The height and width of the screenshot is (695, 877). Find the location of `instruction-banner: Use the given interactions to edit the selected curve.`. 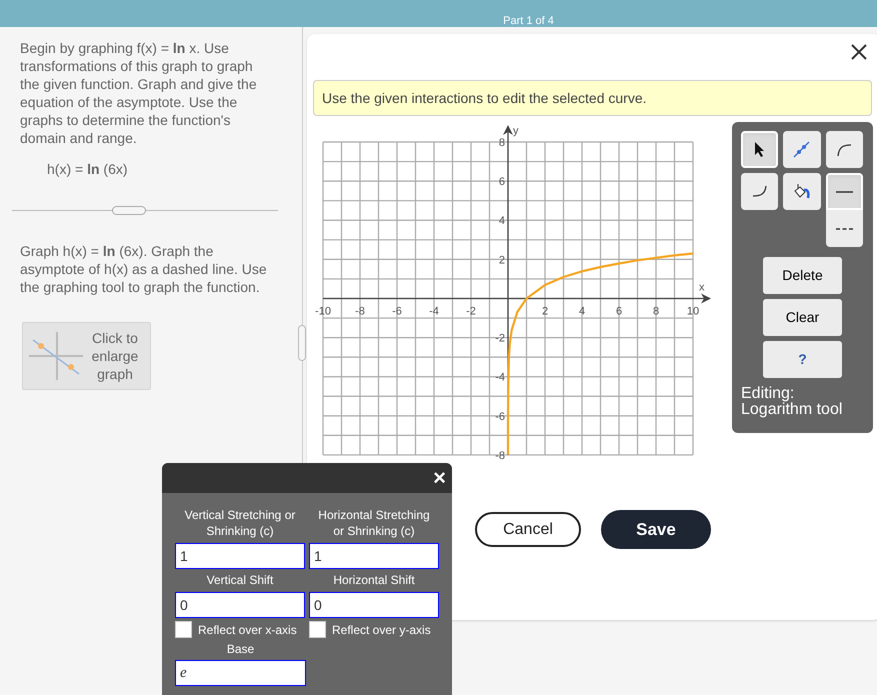

instruction-banner: Use the given interactions to edit the selected curve. is located at coordinates (592, 98).